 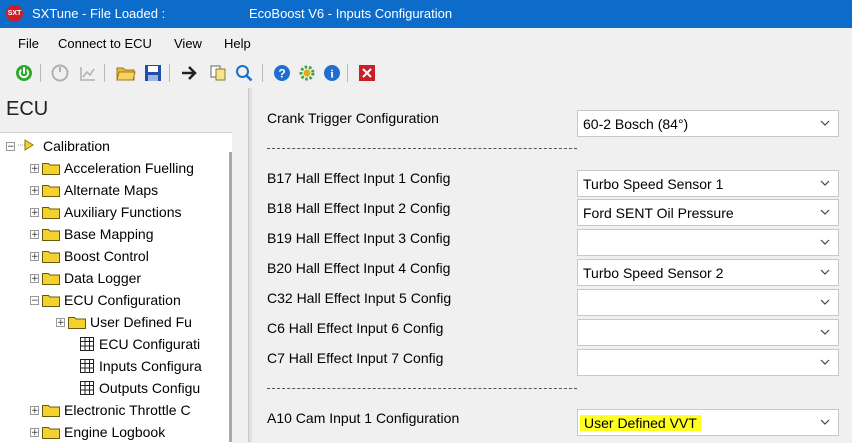 What do you see at coordinates (708, 362) in the screenshot?
I see `hall-input-7-select` at bounding box center [708, 362].